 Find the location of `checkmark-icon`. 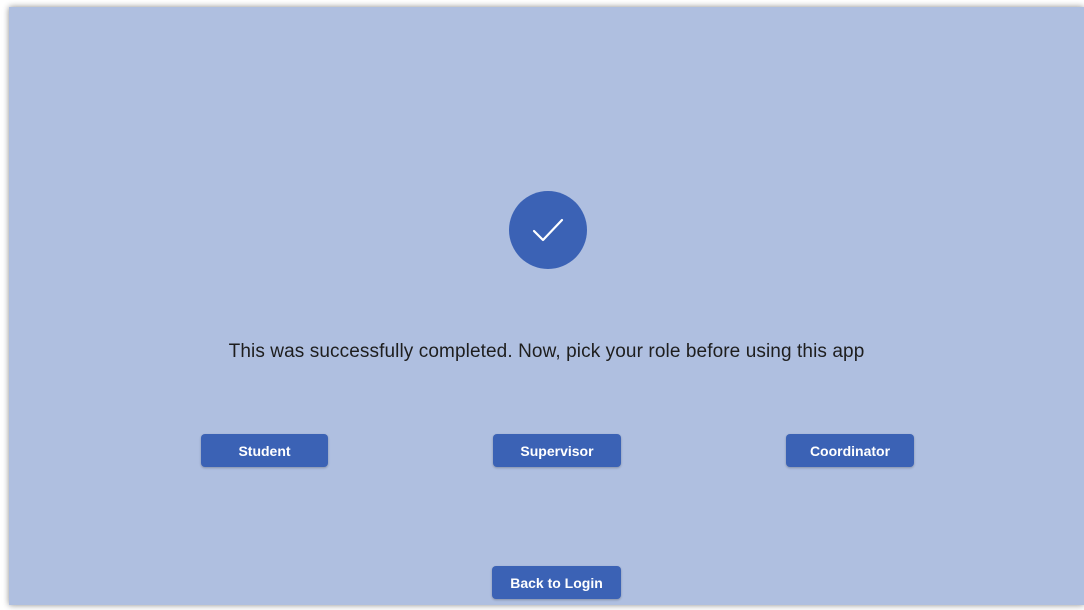

checkmark-icon is located at coordinates (548, 230).